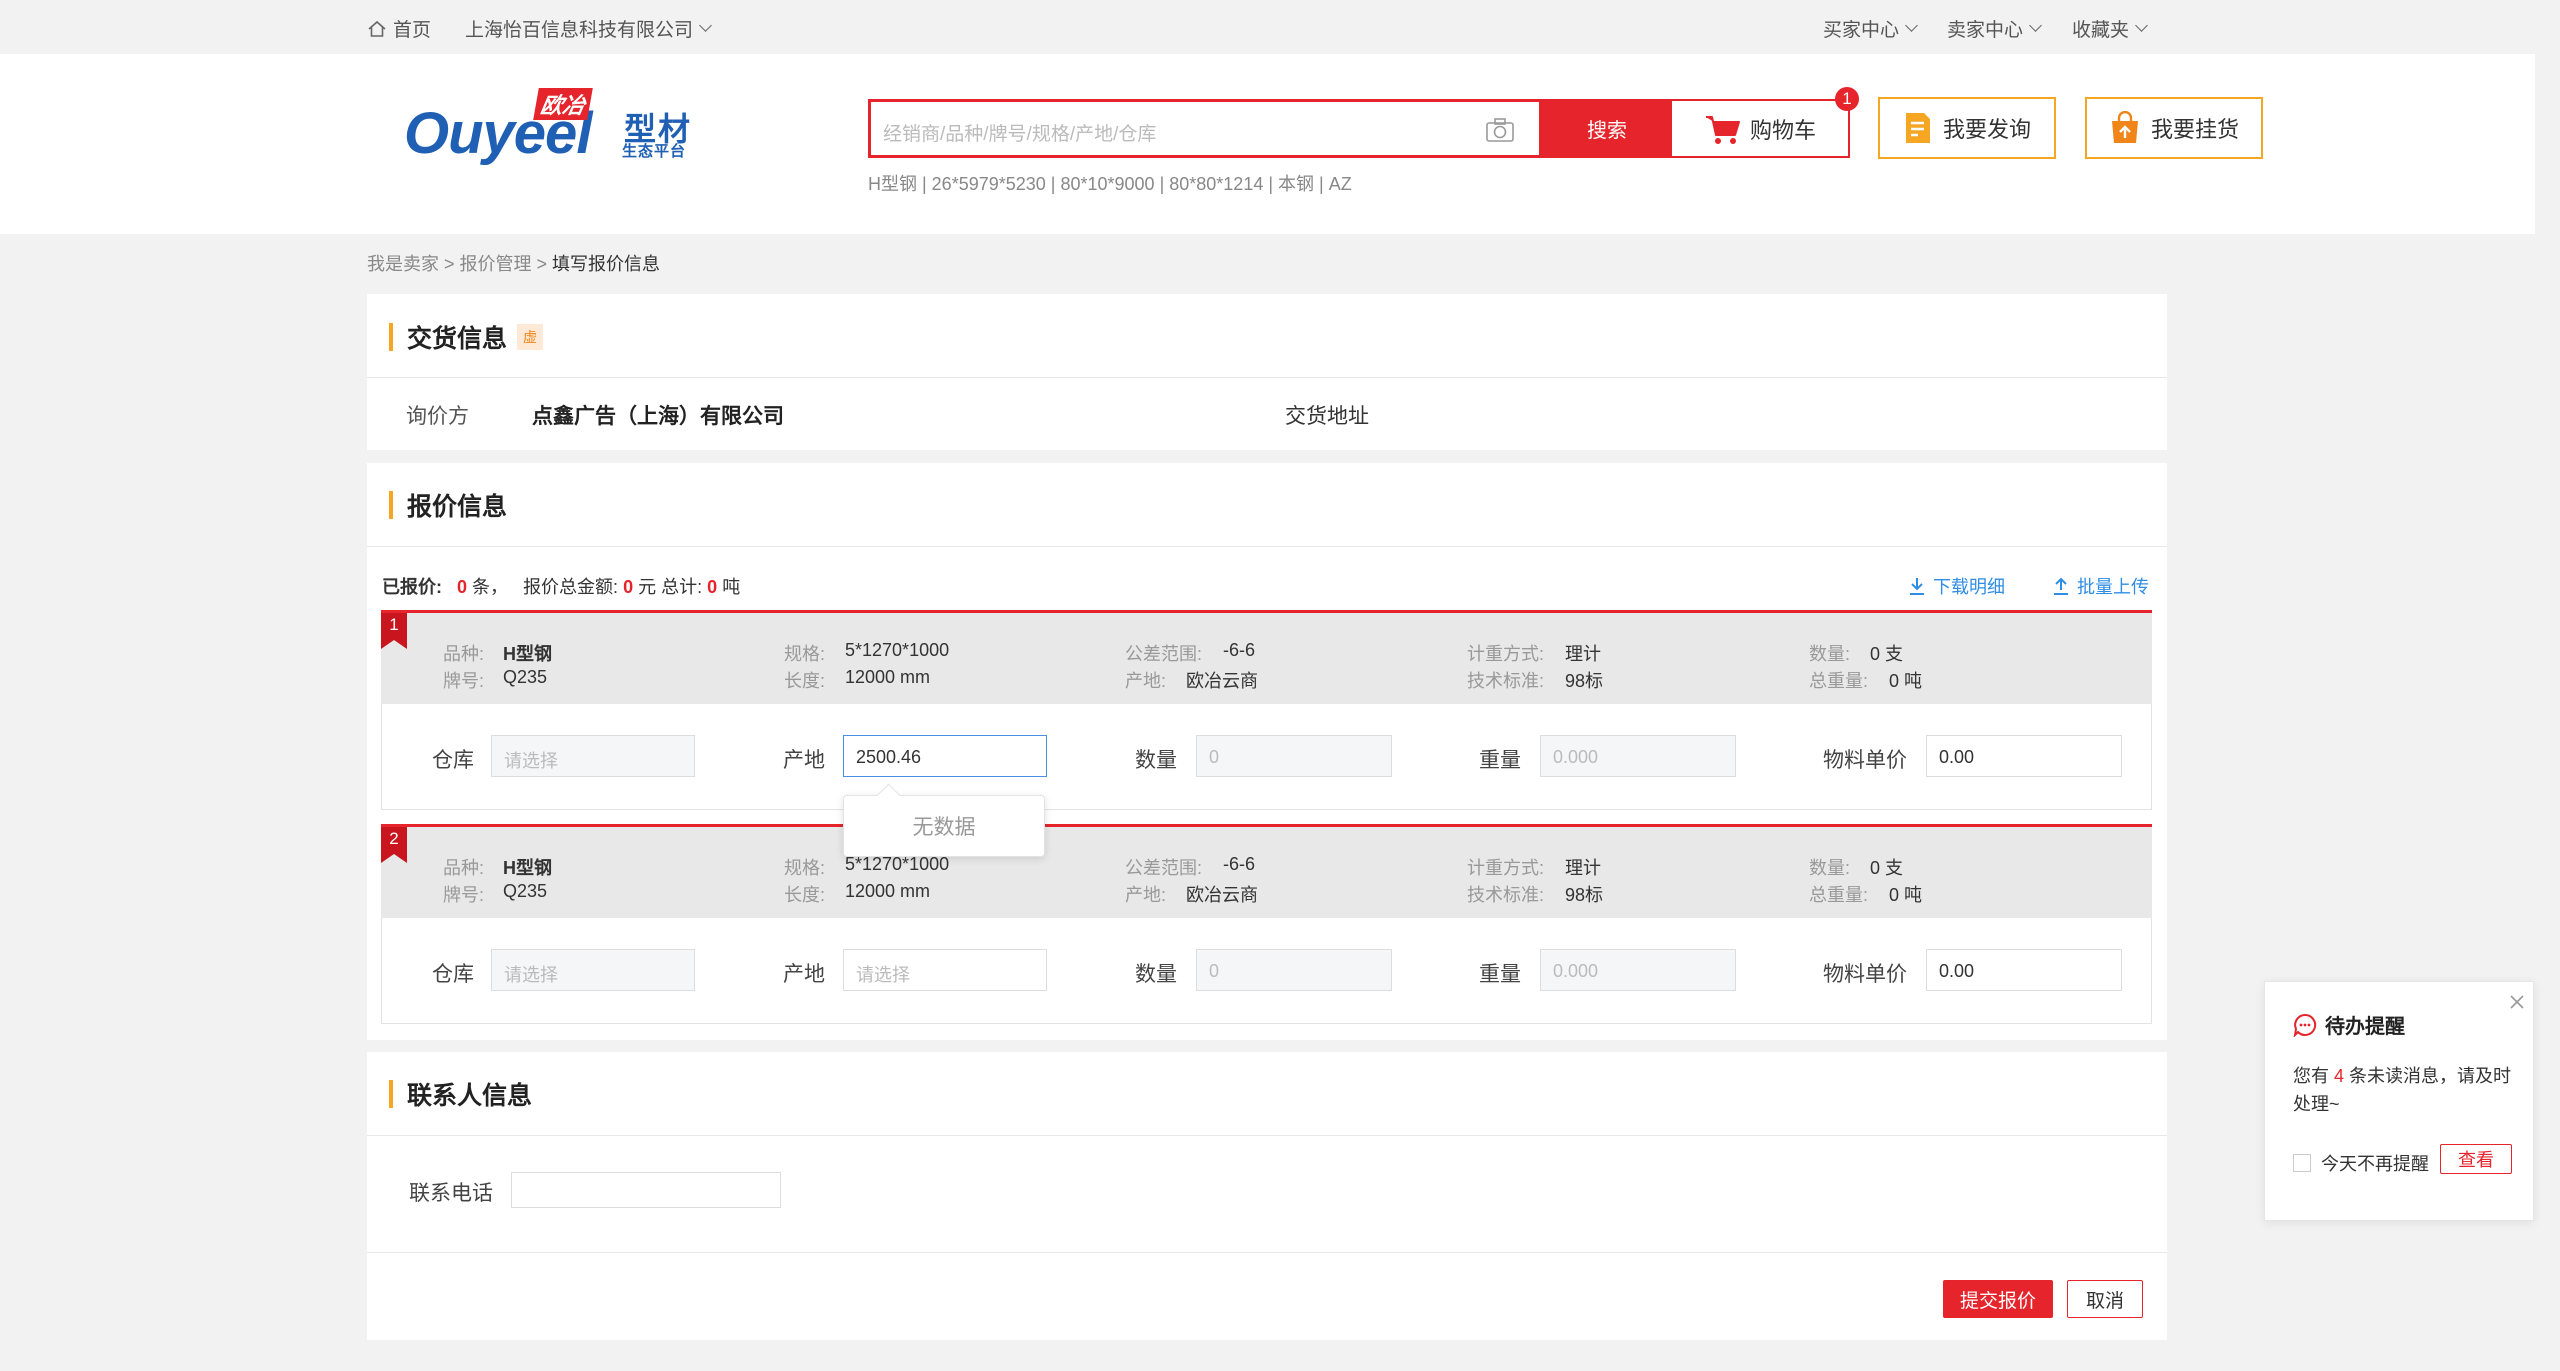 The height and width of the screenshot is (1371, 2560). I want to click on quote-title-text: 报价信息, so click(457, 507).